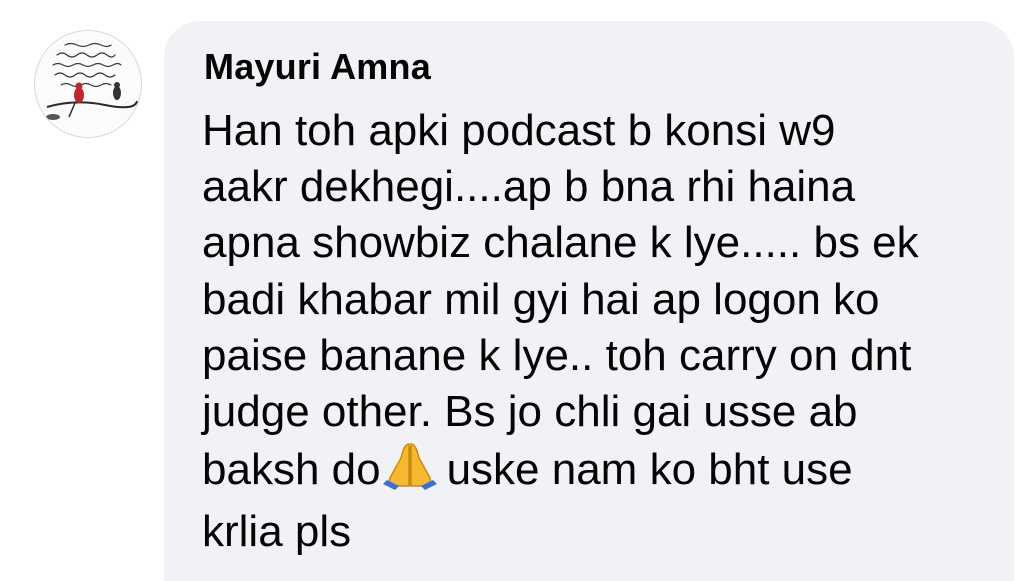 Image resolution: width=1024 pixels, height=581 pixels. What do you see at coordinates (541, 299) in the screenshot?
I see `comment-text-line: badi khabar mil gyi hai ap logon ko` at bounding box center [541, 299].